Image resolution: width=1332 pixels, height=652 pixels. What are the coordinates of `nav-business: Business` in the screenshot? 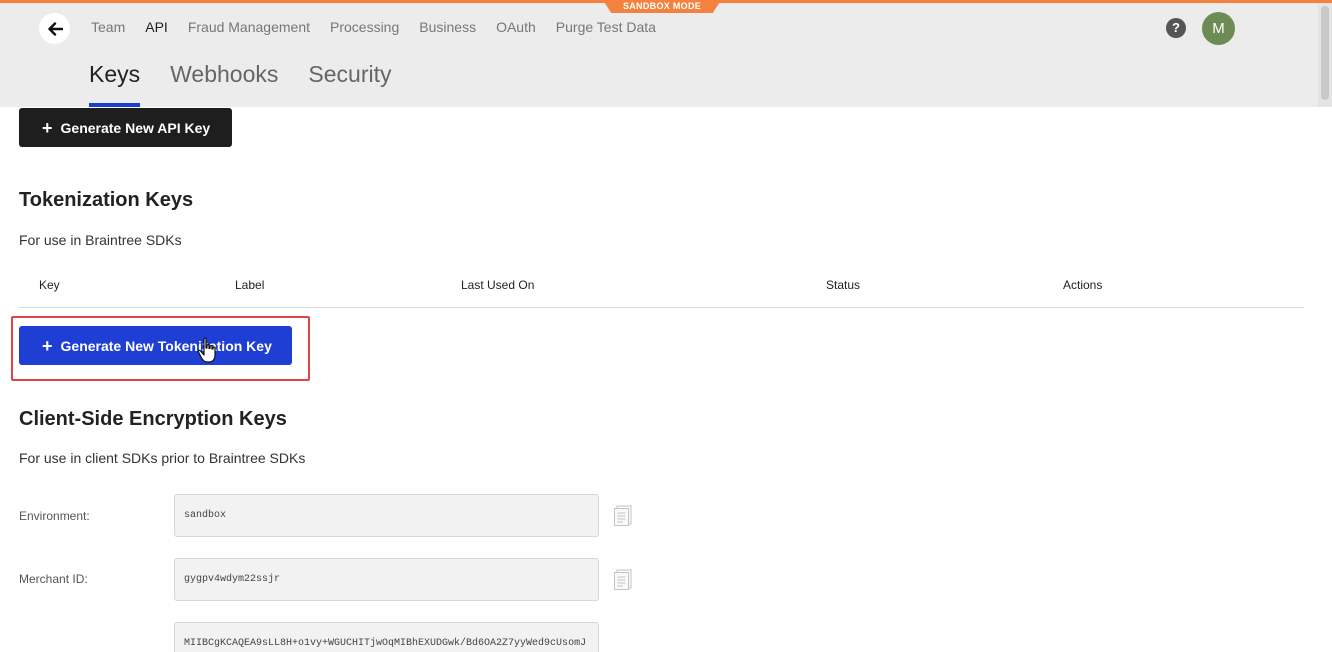 It's located at (447, 27).